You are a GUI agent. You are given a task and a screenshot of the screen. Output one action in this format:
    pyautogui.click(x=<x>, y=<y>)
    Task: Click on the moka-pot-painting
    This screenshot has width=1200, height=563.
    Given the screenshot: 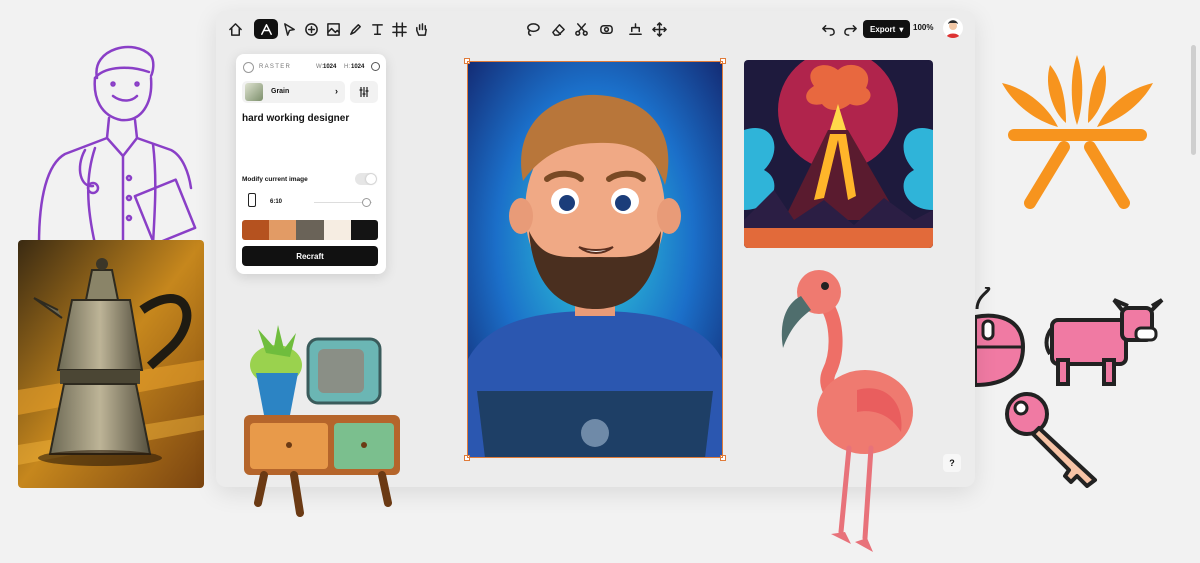 What is the action you would take?
    pyautogui.click(x=111, y=364)
    